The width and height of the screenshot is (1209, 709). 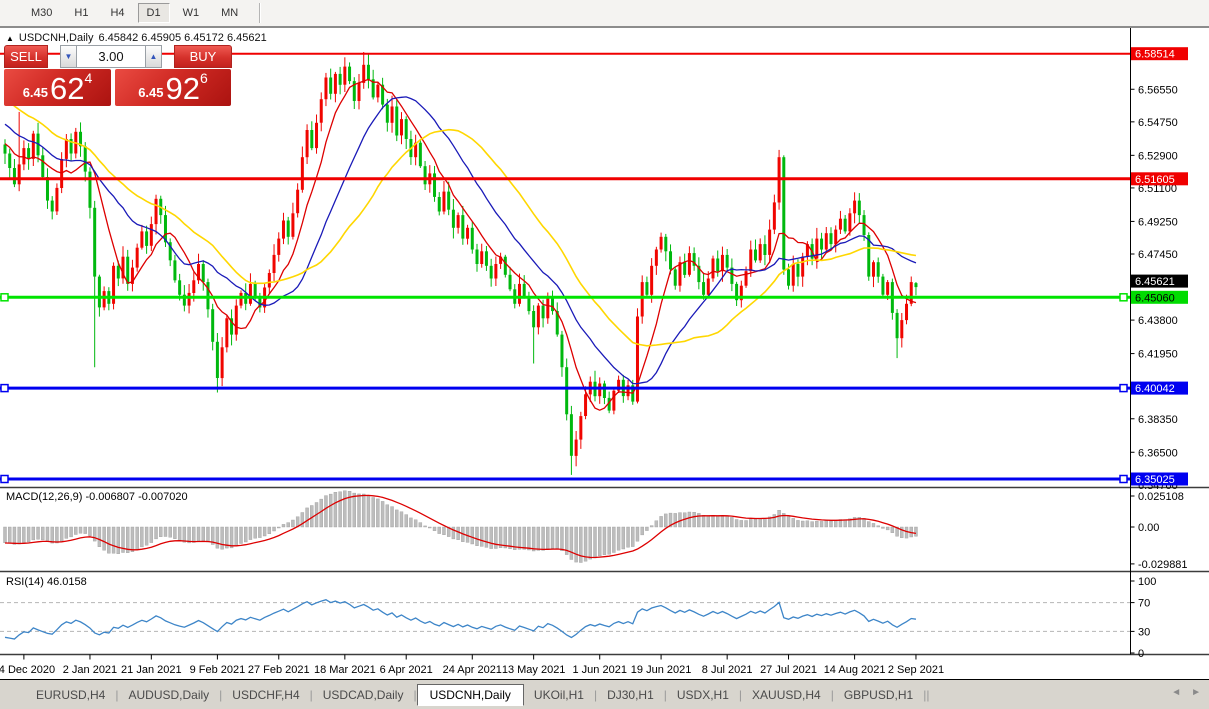 What do you see at coordinates (559, 695) in the screenshot?
I see `chart-tab-ukoil: UKOil,H1` at bounding box center [559, 695].